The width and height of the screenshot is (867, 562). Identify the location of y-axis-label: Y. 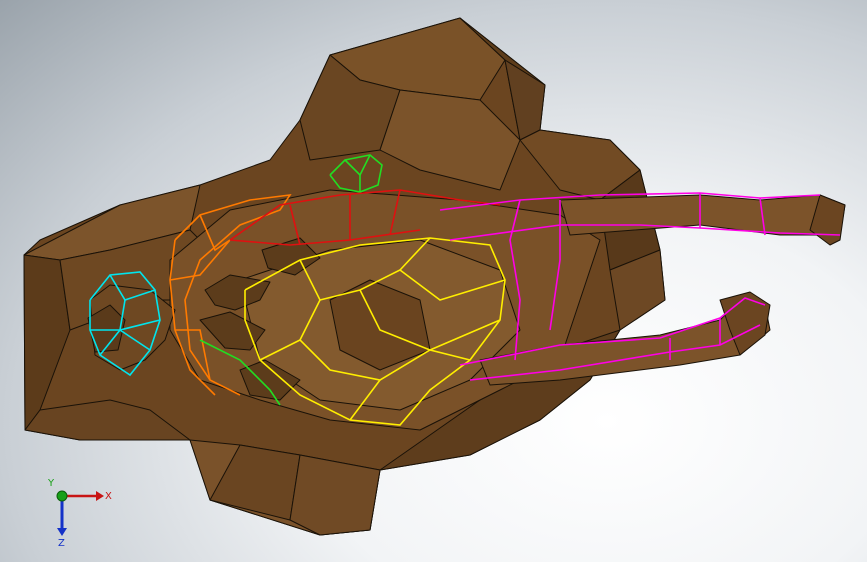
(51, 483).